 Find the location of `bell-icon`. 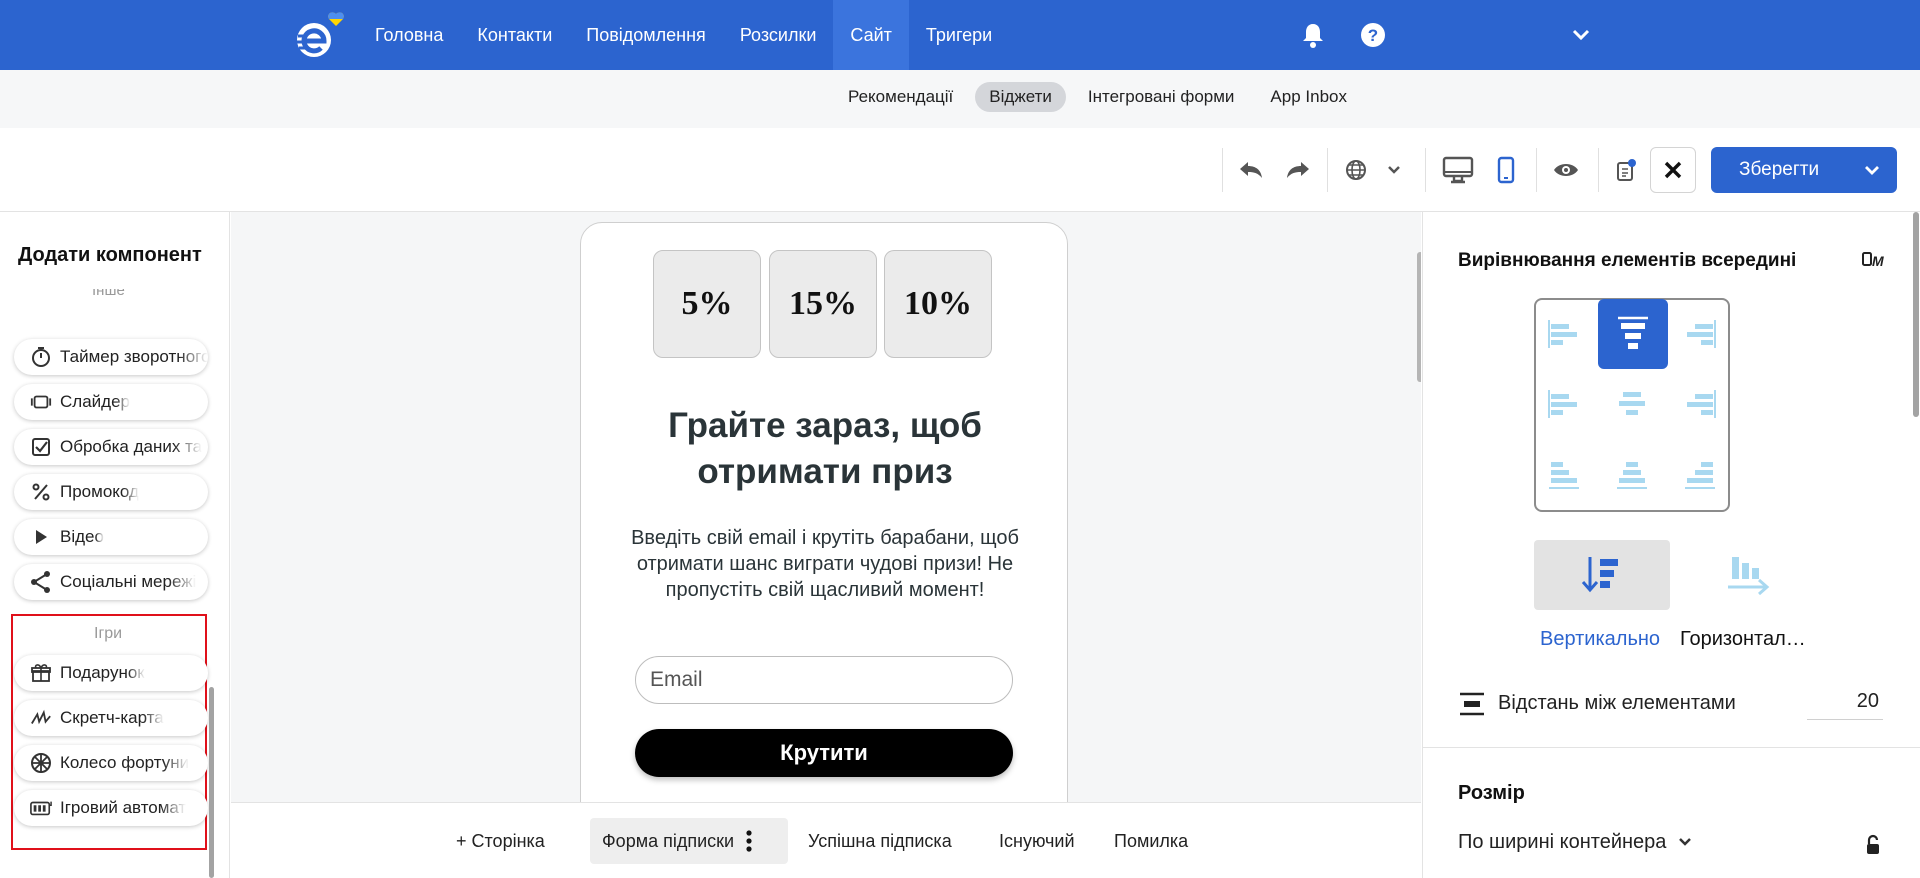

bell-icon is located at coordinates (1313, 35).